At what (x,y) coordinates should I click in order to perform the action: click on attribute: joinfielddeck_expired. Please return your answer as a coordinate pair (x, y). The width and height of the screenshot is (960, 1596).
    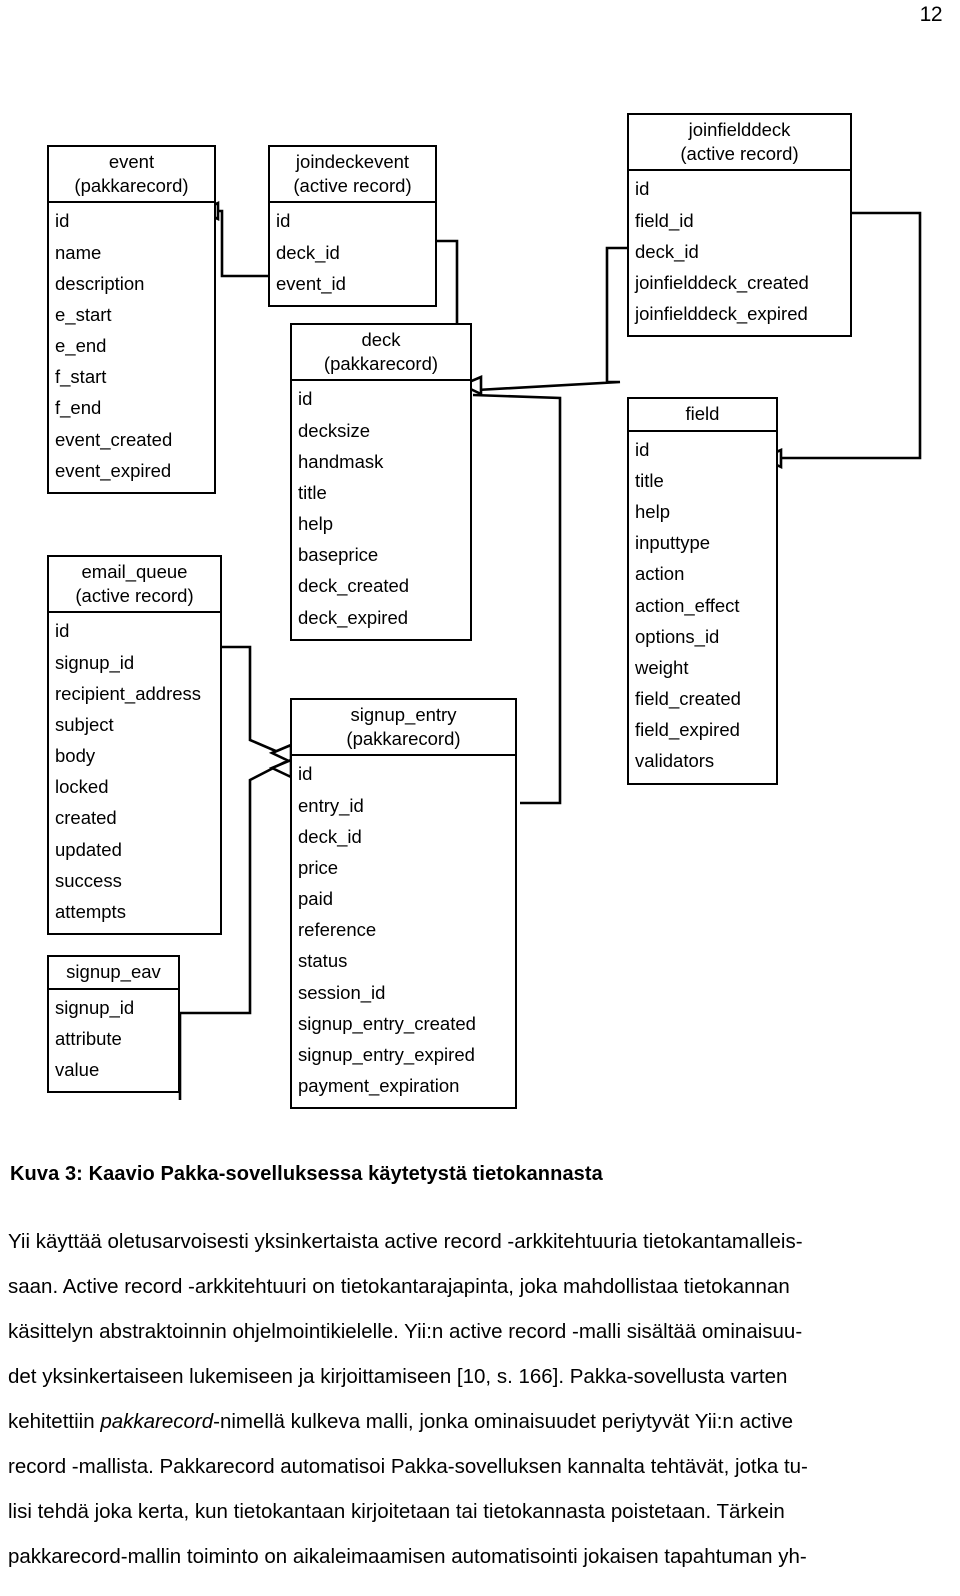
    Looking at the image, I should click on (721, 314).